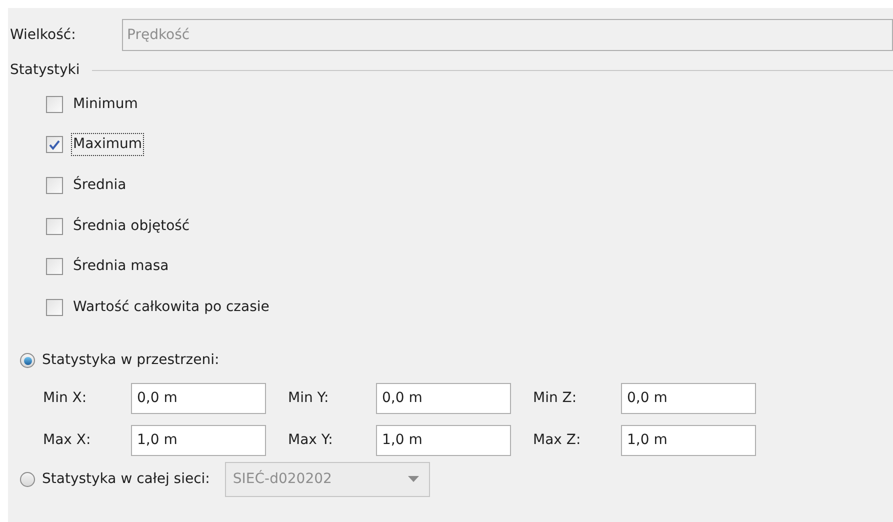  Describe the element at coordinates (557, 440) in the screenshot. I see `coordinate-label: Max Z:` at that location.